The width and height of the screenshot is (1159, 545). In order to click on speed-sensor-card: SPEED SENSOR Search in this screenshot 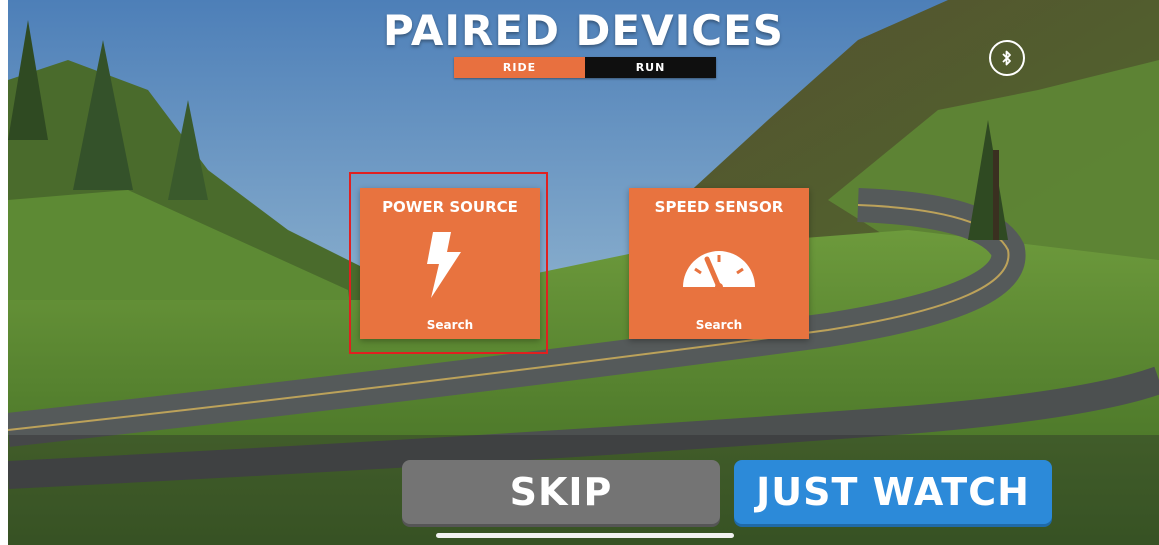, I will do `click(719, 263)`.